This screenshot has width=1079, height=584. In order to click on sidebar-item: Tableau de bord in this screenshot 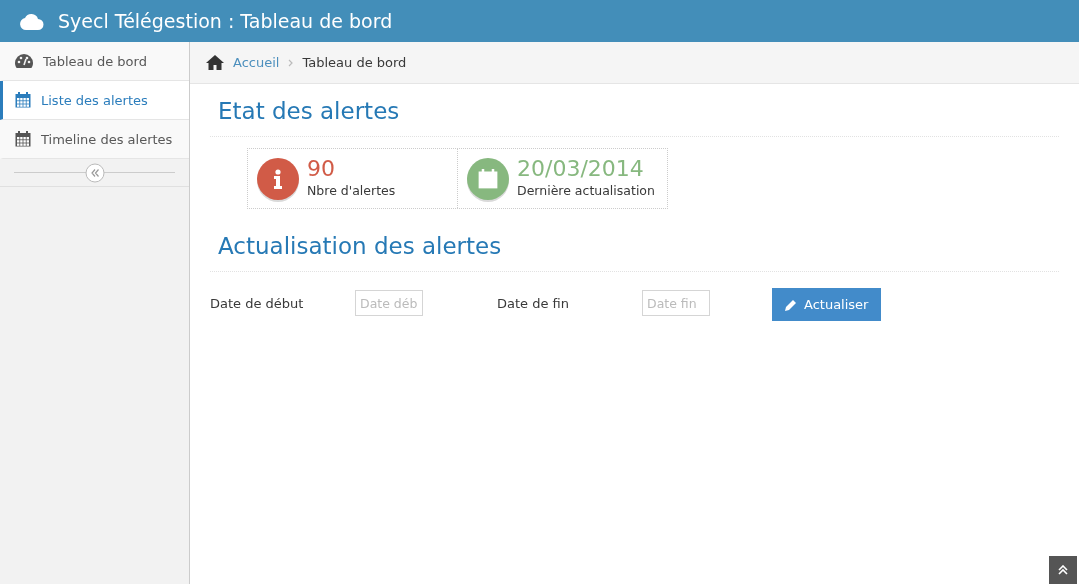, I will do `click(94, 61)`.